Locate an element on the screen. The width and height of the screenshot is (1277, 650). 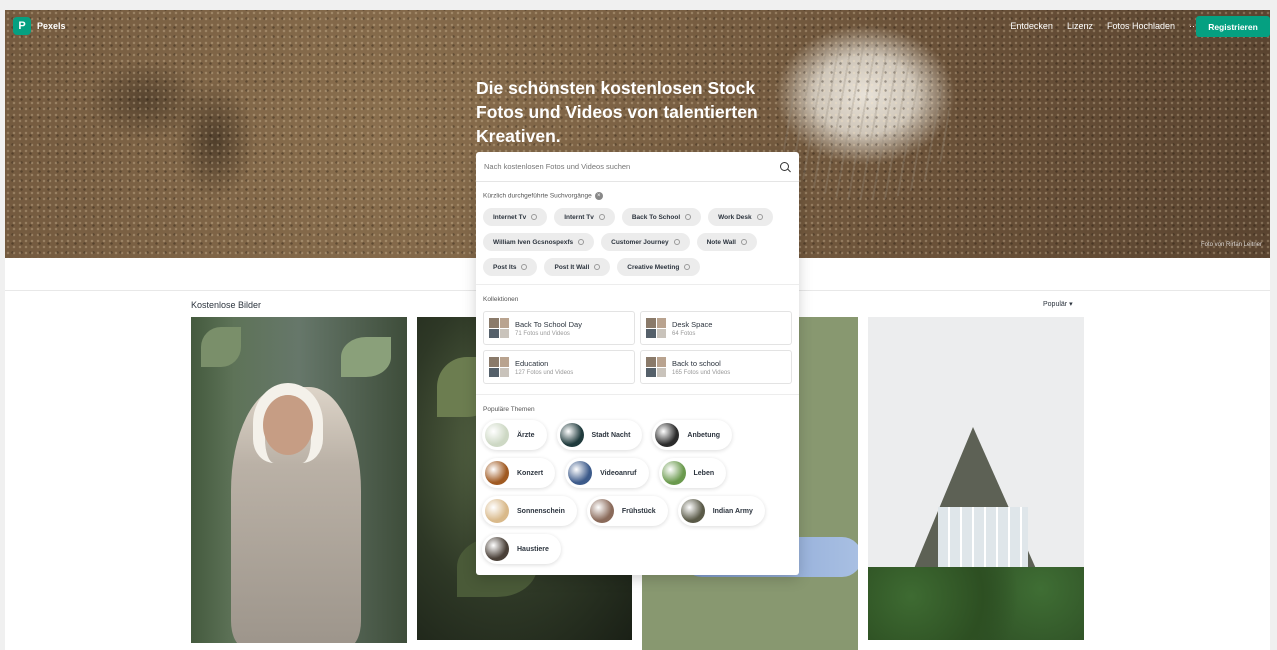
nav-fotos-hochladen: Fotos Hochladen is located at coordinates (1141, 26).